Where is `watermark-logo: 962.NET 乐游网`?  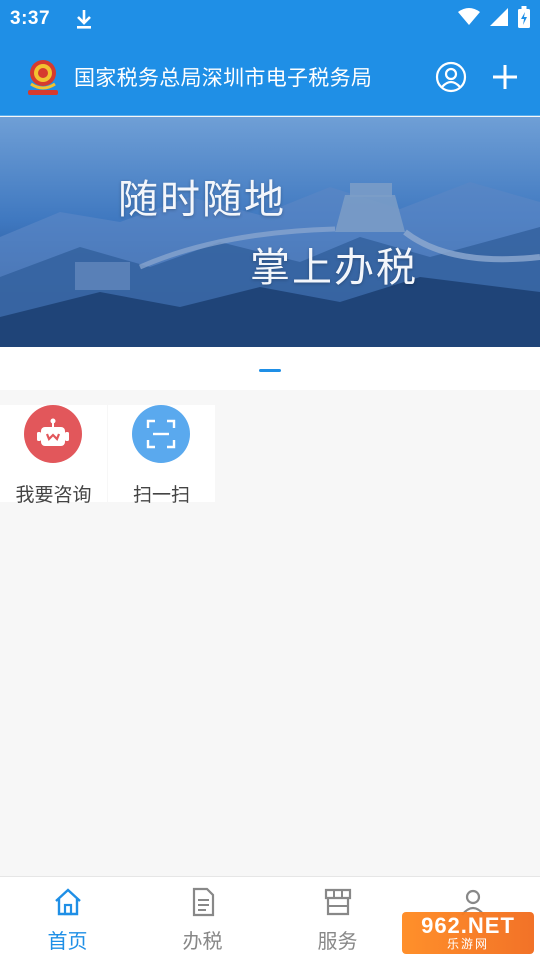 watermark-logo: 962.NET 乐游网 is located at coordinates (468, 933).